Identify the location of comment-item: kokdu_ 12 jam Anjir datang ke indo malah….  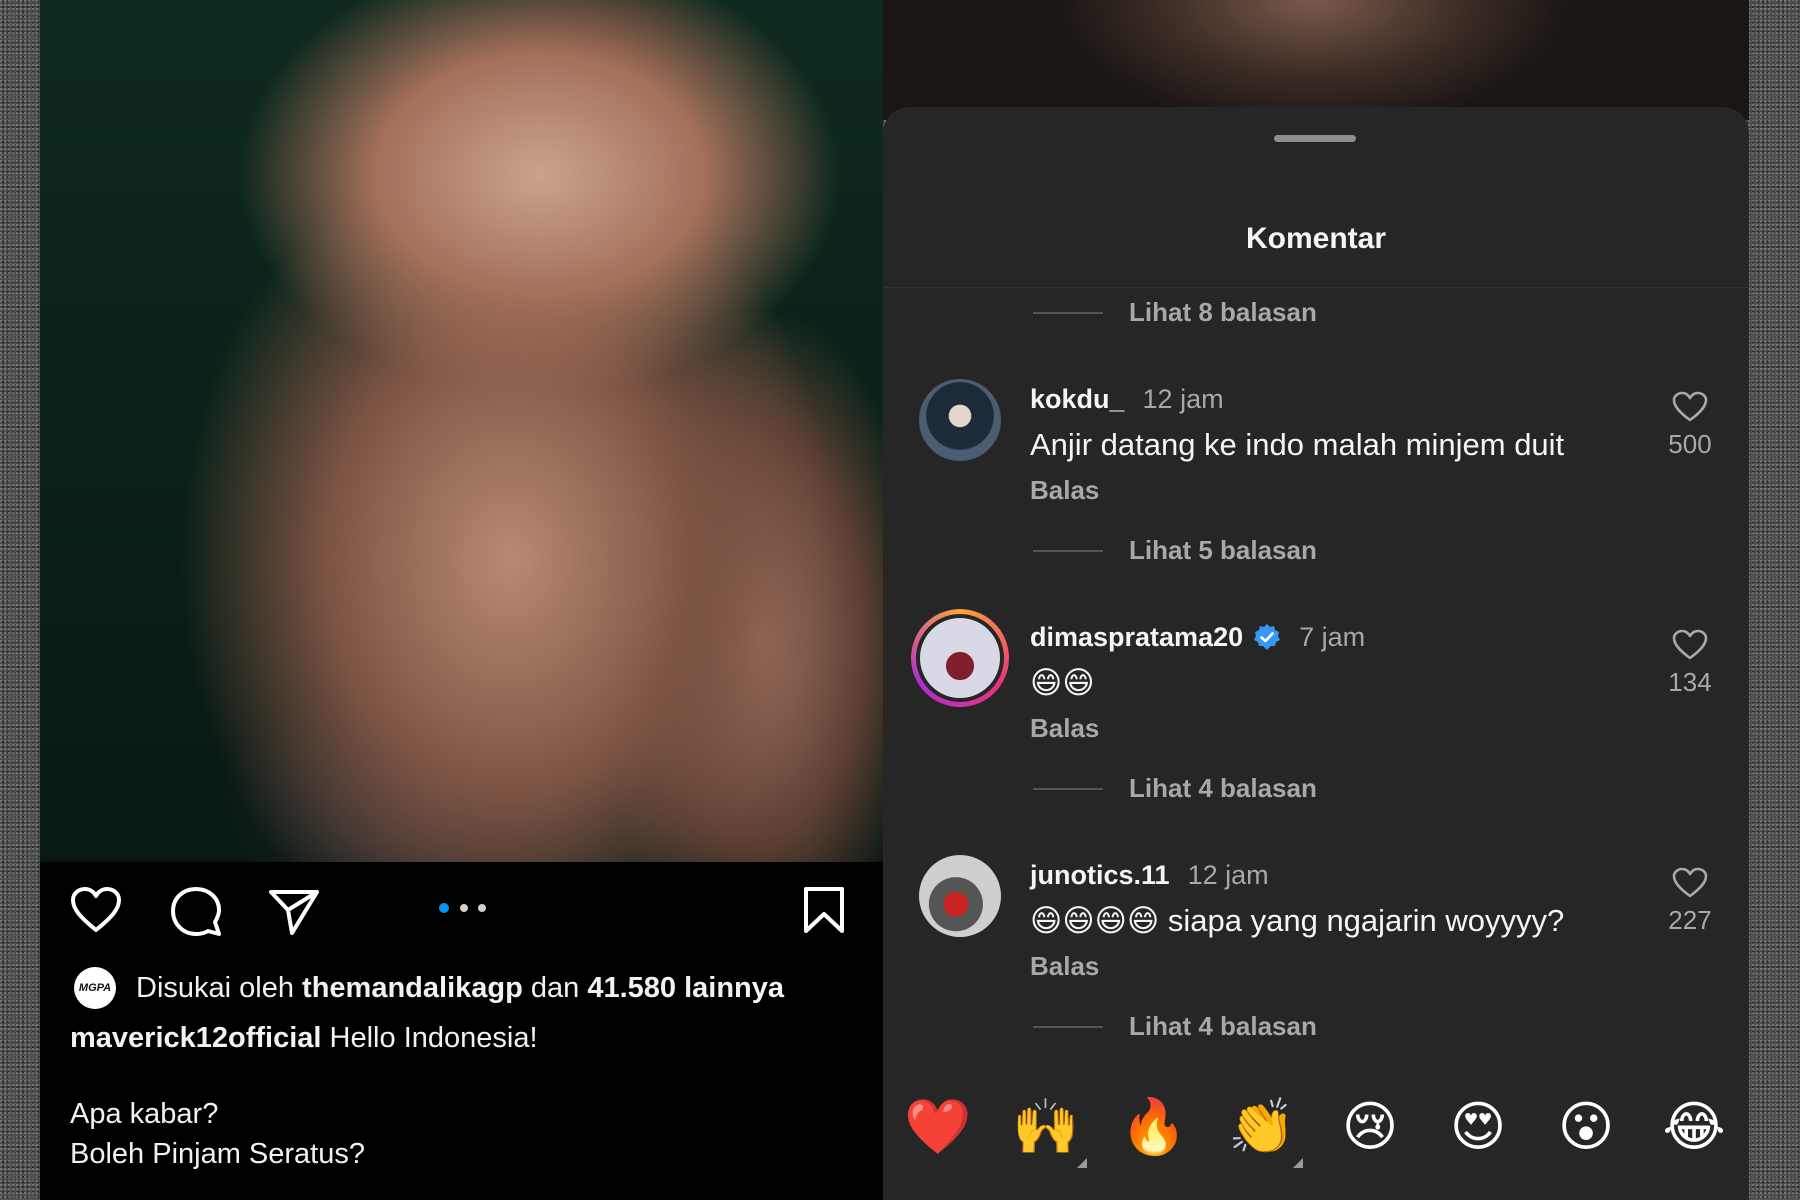
(1316, 449).